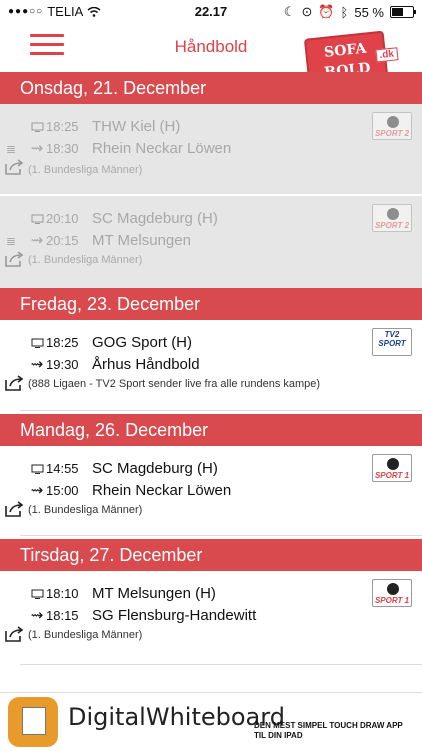 The width and height of the screenshot is (422, 751). I want to click on tv-row: 18:10 MT Melsungen (H), so click(122, 593).